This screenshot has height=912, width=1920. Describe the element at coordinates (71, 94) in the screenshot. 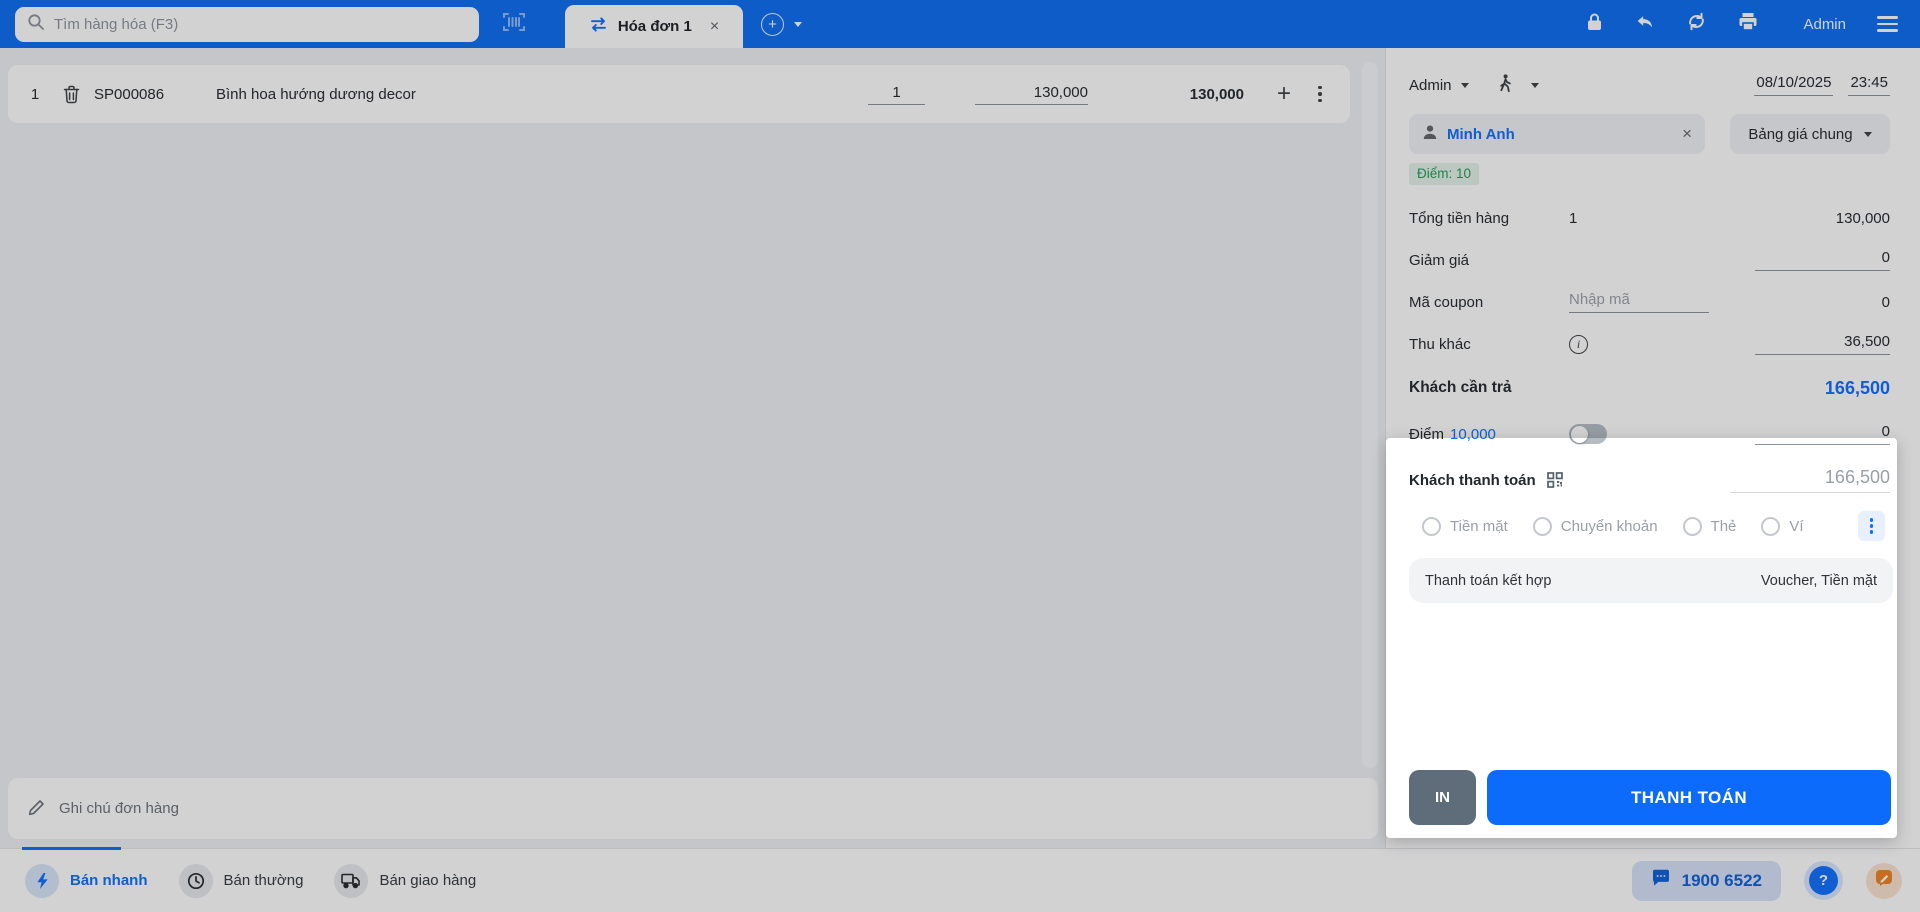

I see `trash-icon` at that location.